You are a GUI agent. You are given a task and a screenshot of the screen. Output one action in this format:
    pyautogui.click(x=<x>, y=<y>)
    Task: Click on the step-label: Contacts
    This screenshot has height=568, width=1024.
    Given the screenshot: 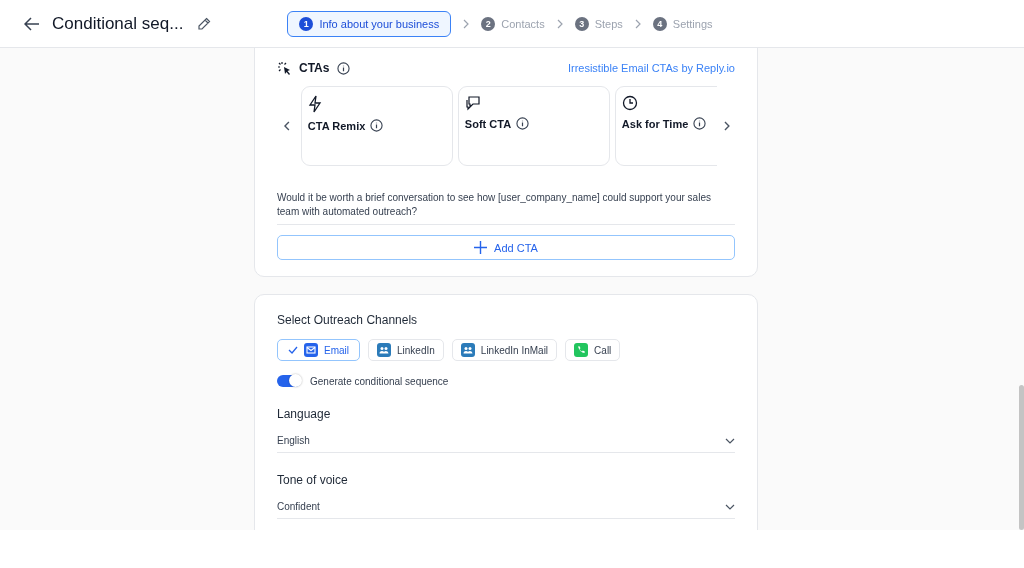 What is the action you would take?
    pyautogui.click(x=523, y=23)
    